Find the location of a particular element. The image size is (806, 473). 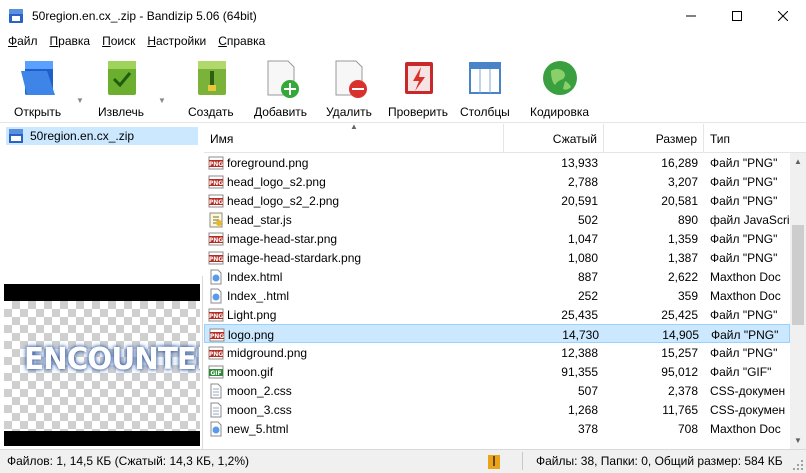

menu-settings: Настройки is located at coordinates (176, 41).